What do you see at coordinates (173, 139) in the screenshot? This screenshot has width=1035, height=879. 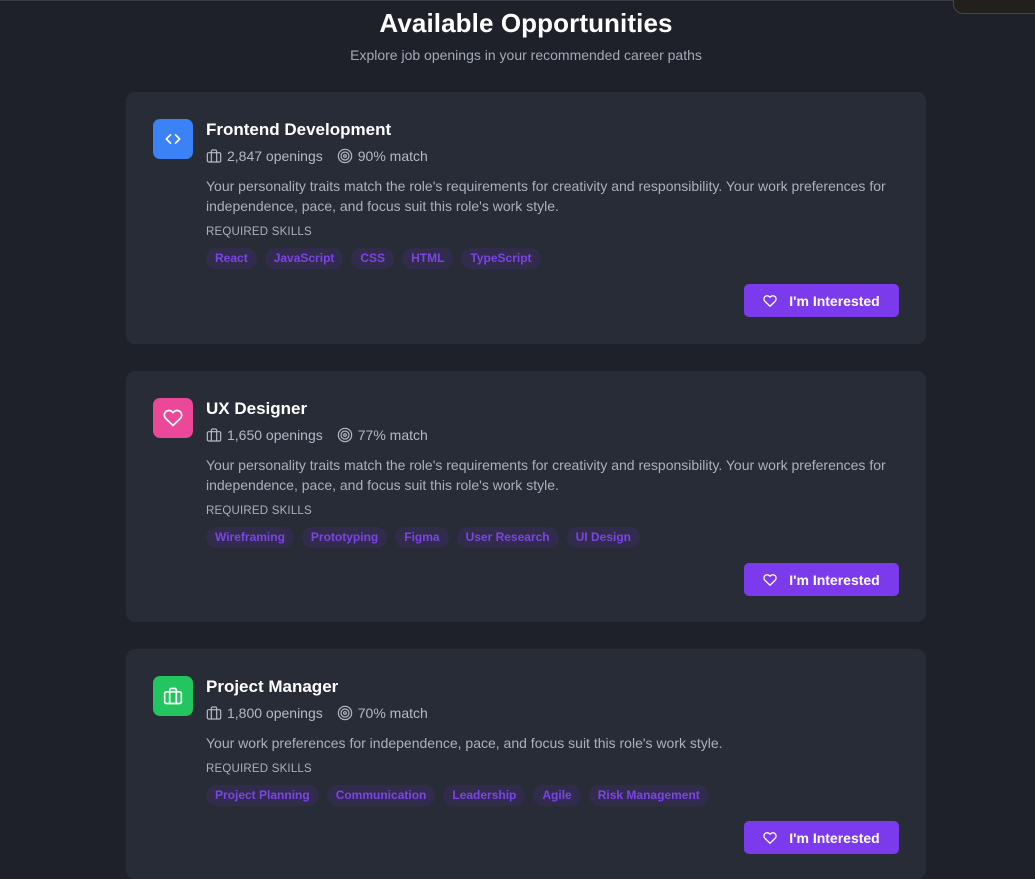 I see `code-icon` at bounding box center [173, 139].